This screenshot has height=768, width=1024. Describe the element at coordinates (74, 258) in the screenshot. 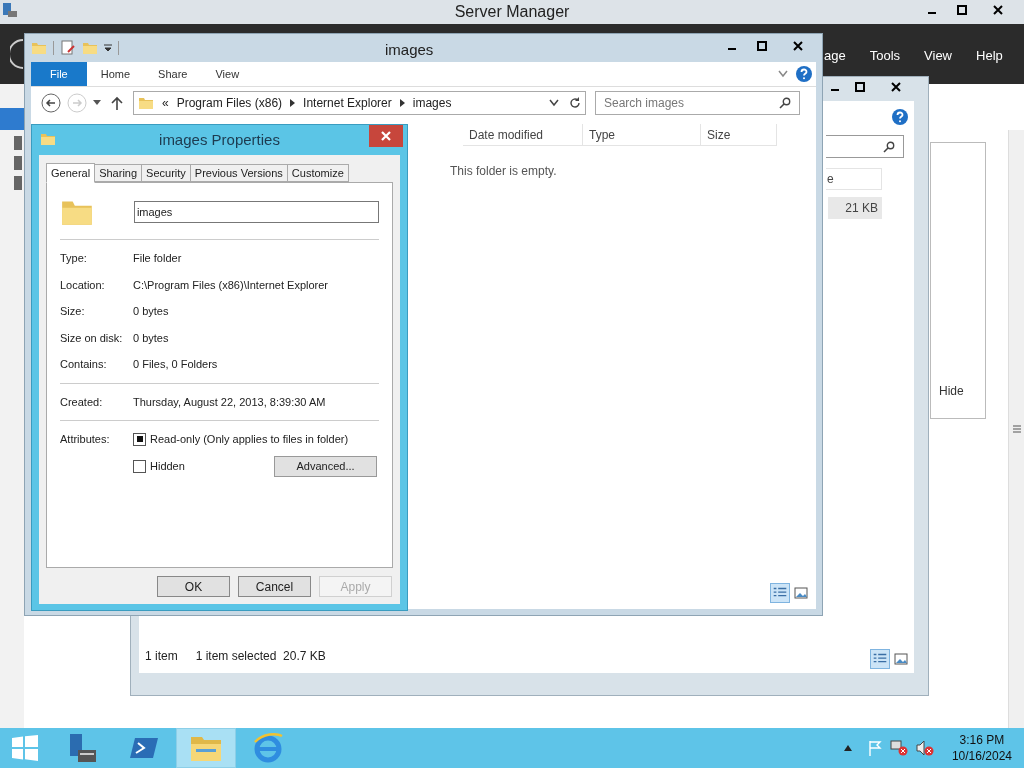

I see `field-label: Type:` at that location.